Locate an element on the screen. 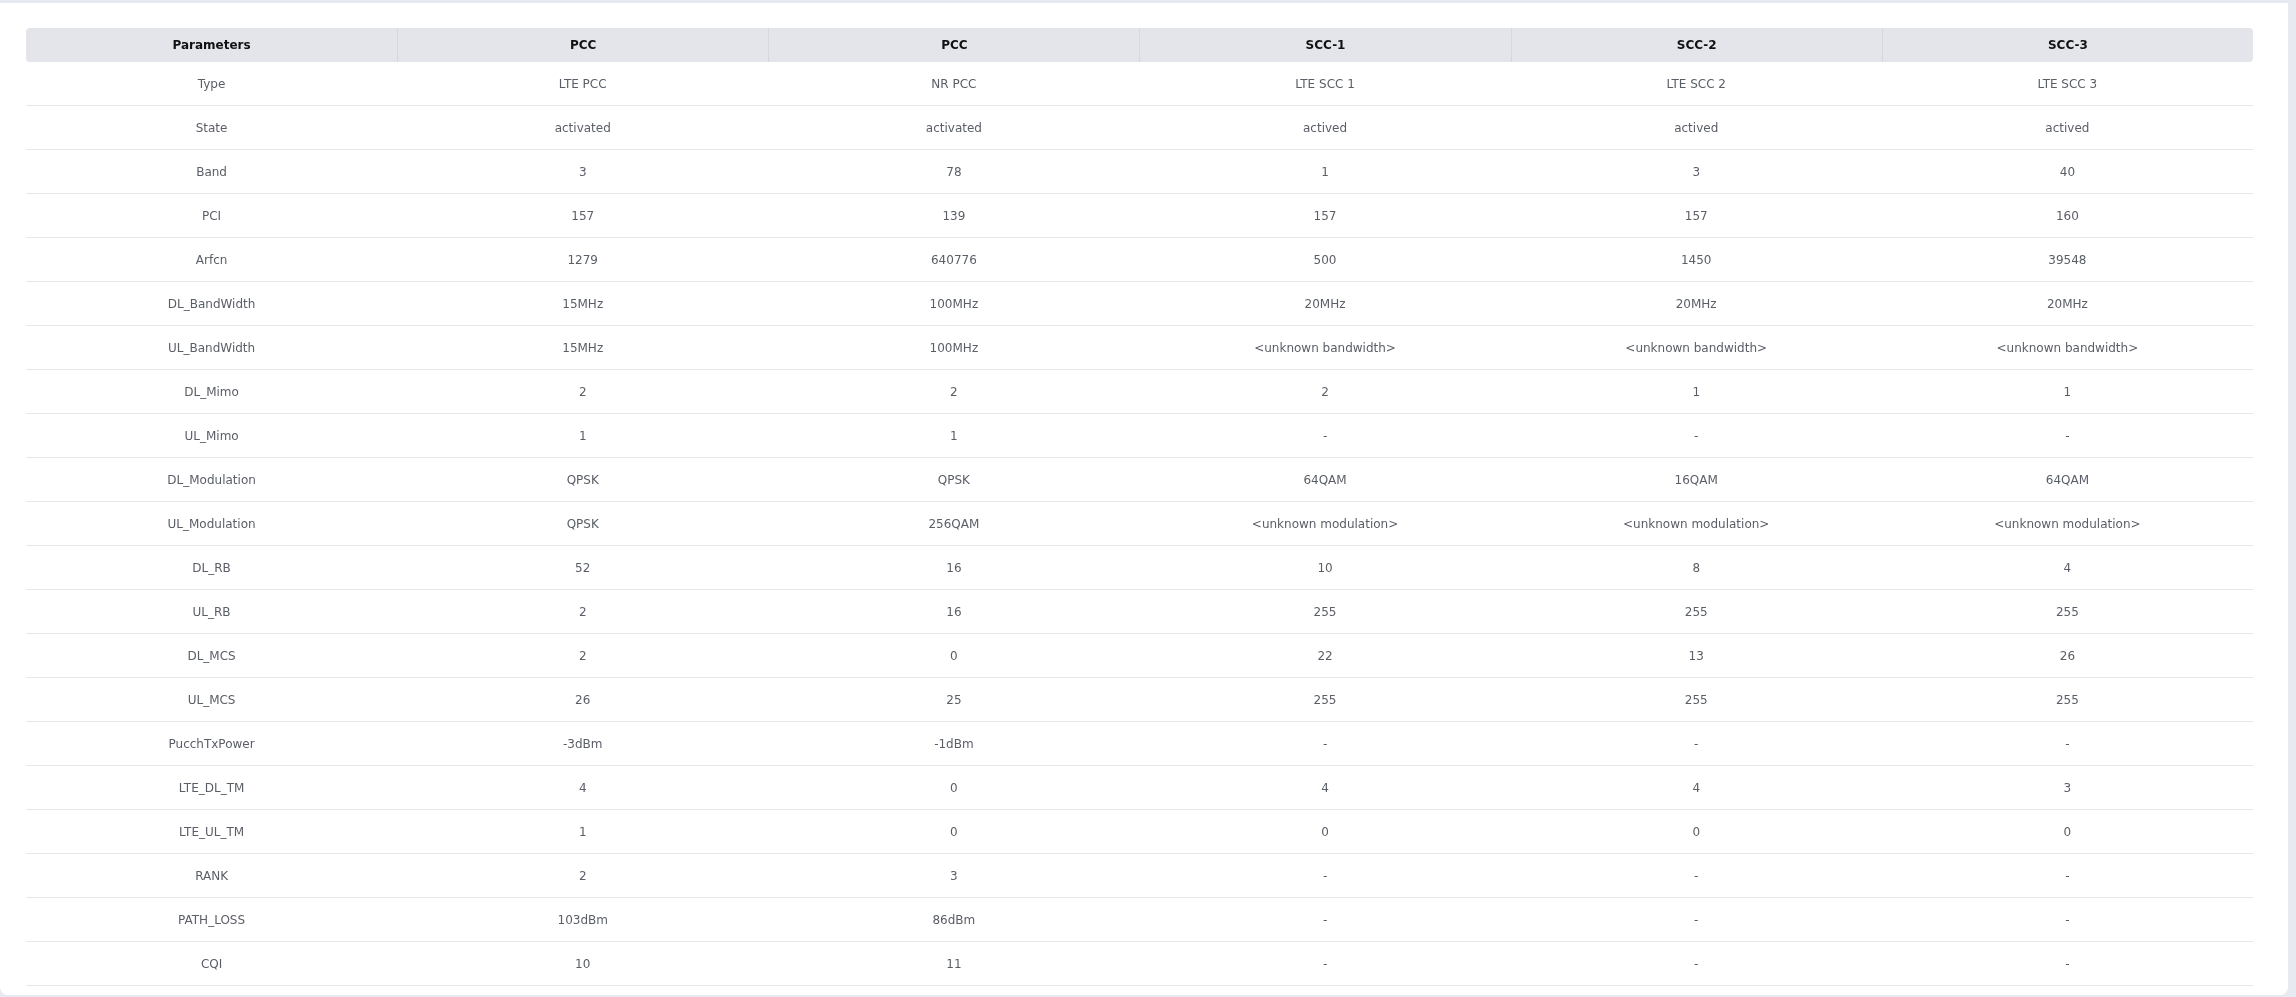 The image size is (2296, 997). parameter-name-cell: Type is located at coordinates (212, 84).